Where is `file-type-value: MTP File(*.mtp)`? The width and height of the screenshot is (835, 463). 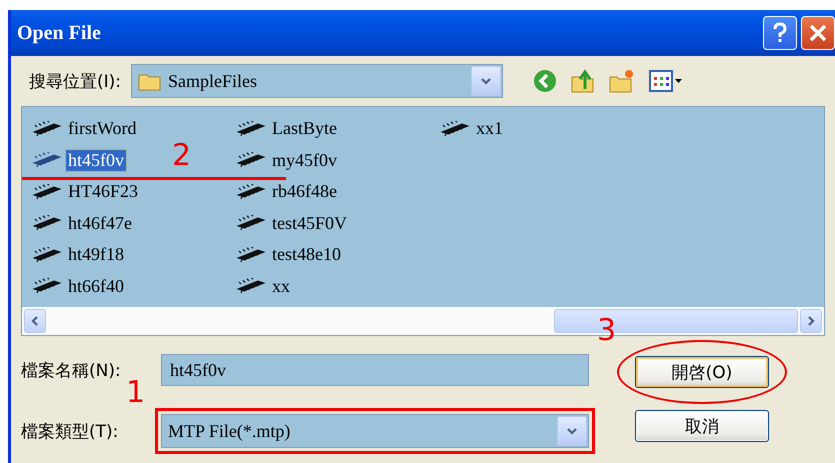 file-type-value: MTP File(*.mtp) is located at coordinates (230, 431).